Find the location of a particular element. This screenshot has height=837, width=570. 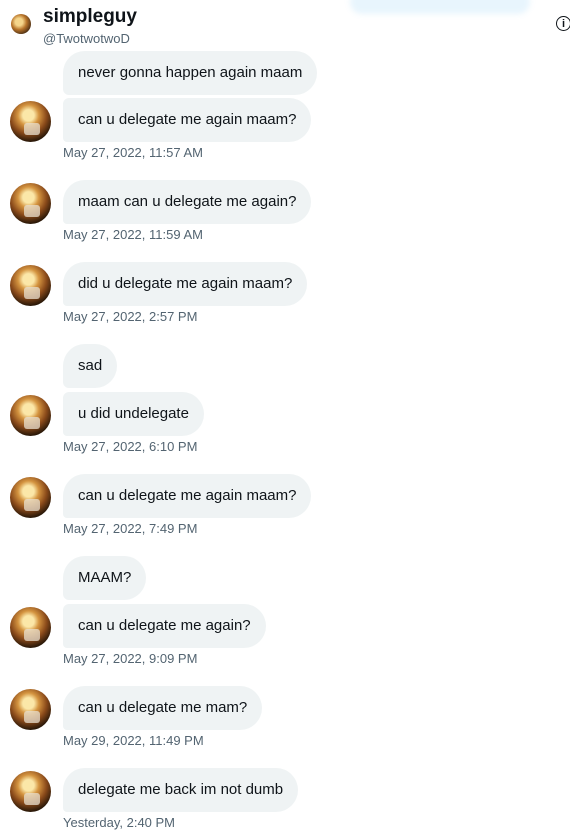

message-timestamp: May 27, 2022, 11:57 AM is located at coordinates (133, 152).